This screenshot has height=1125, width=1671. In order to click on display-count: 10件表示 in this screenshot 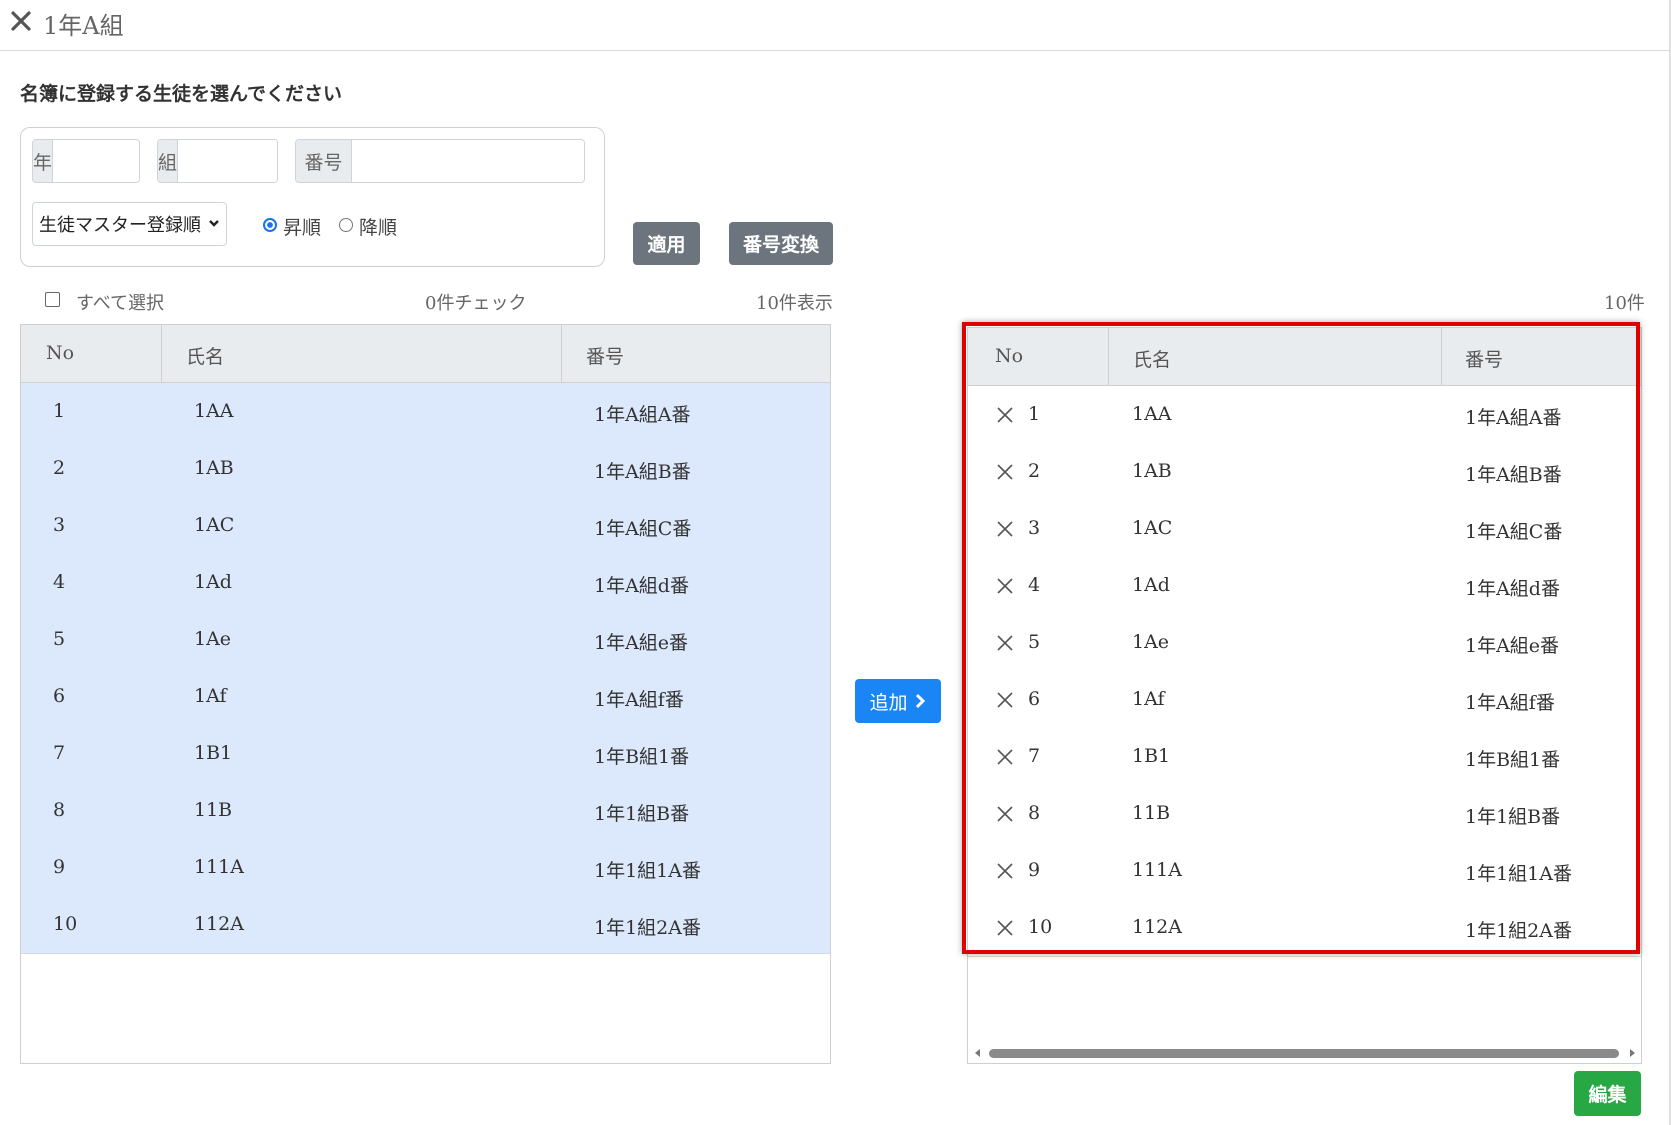, I will do `click(794, 303)`.